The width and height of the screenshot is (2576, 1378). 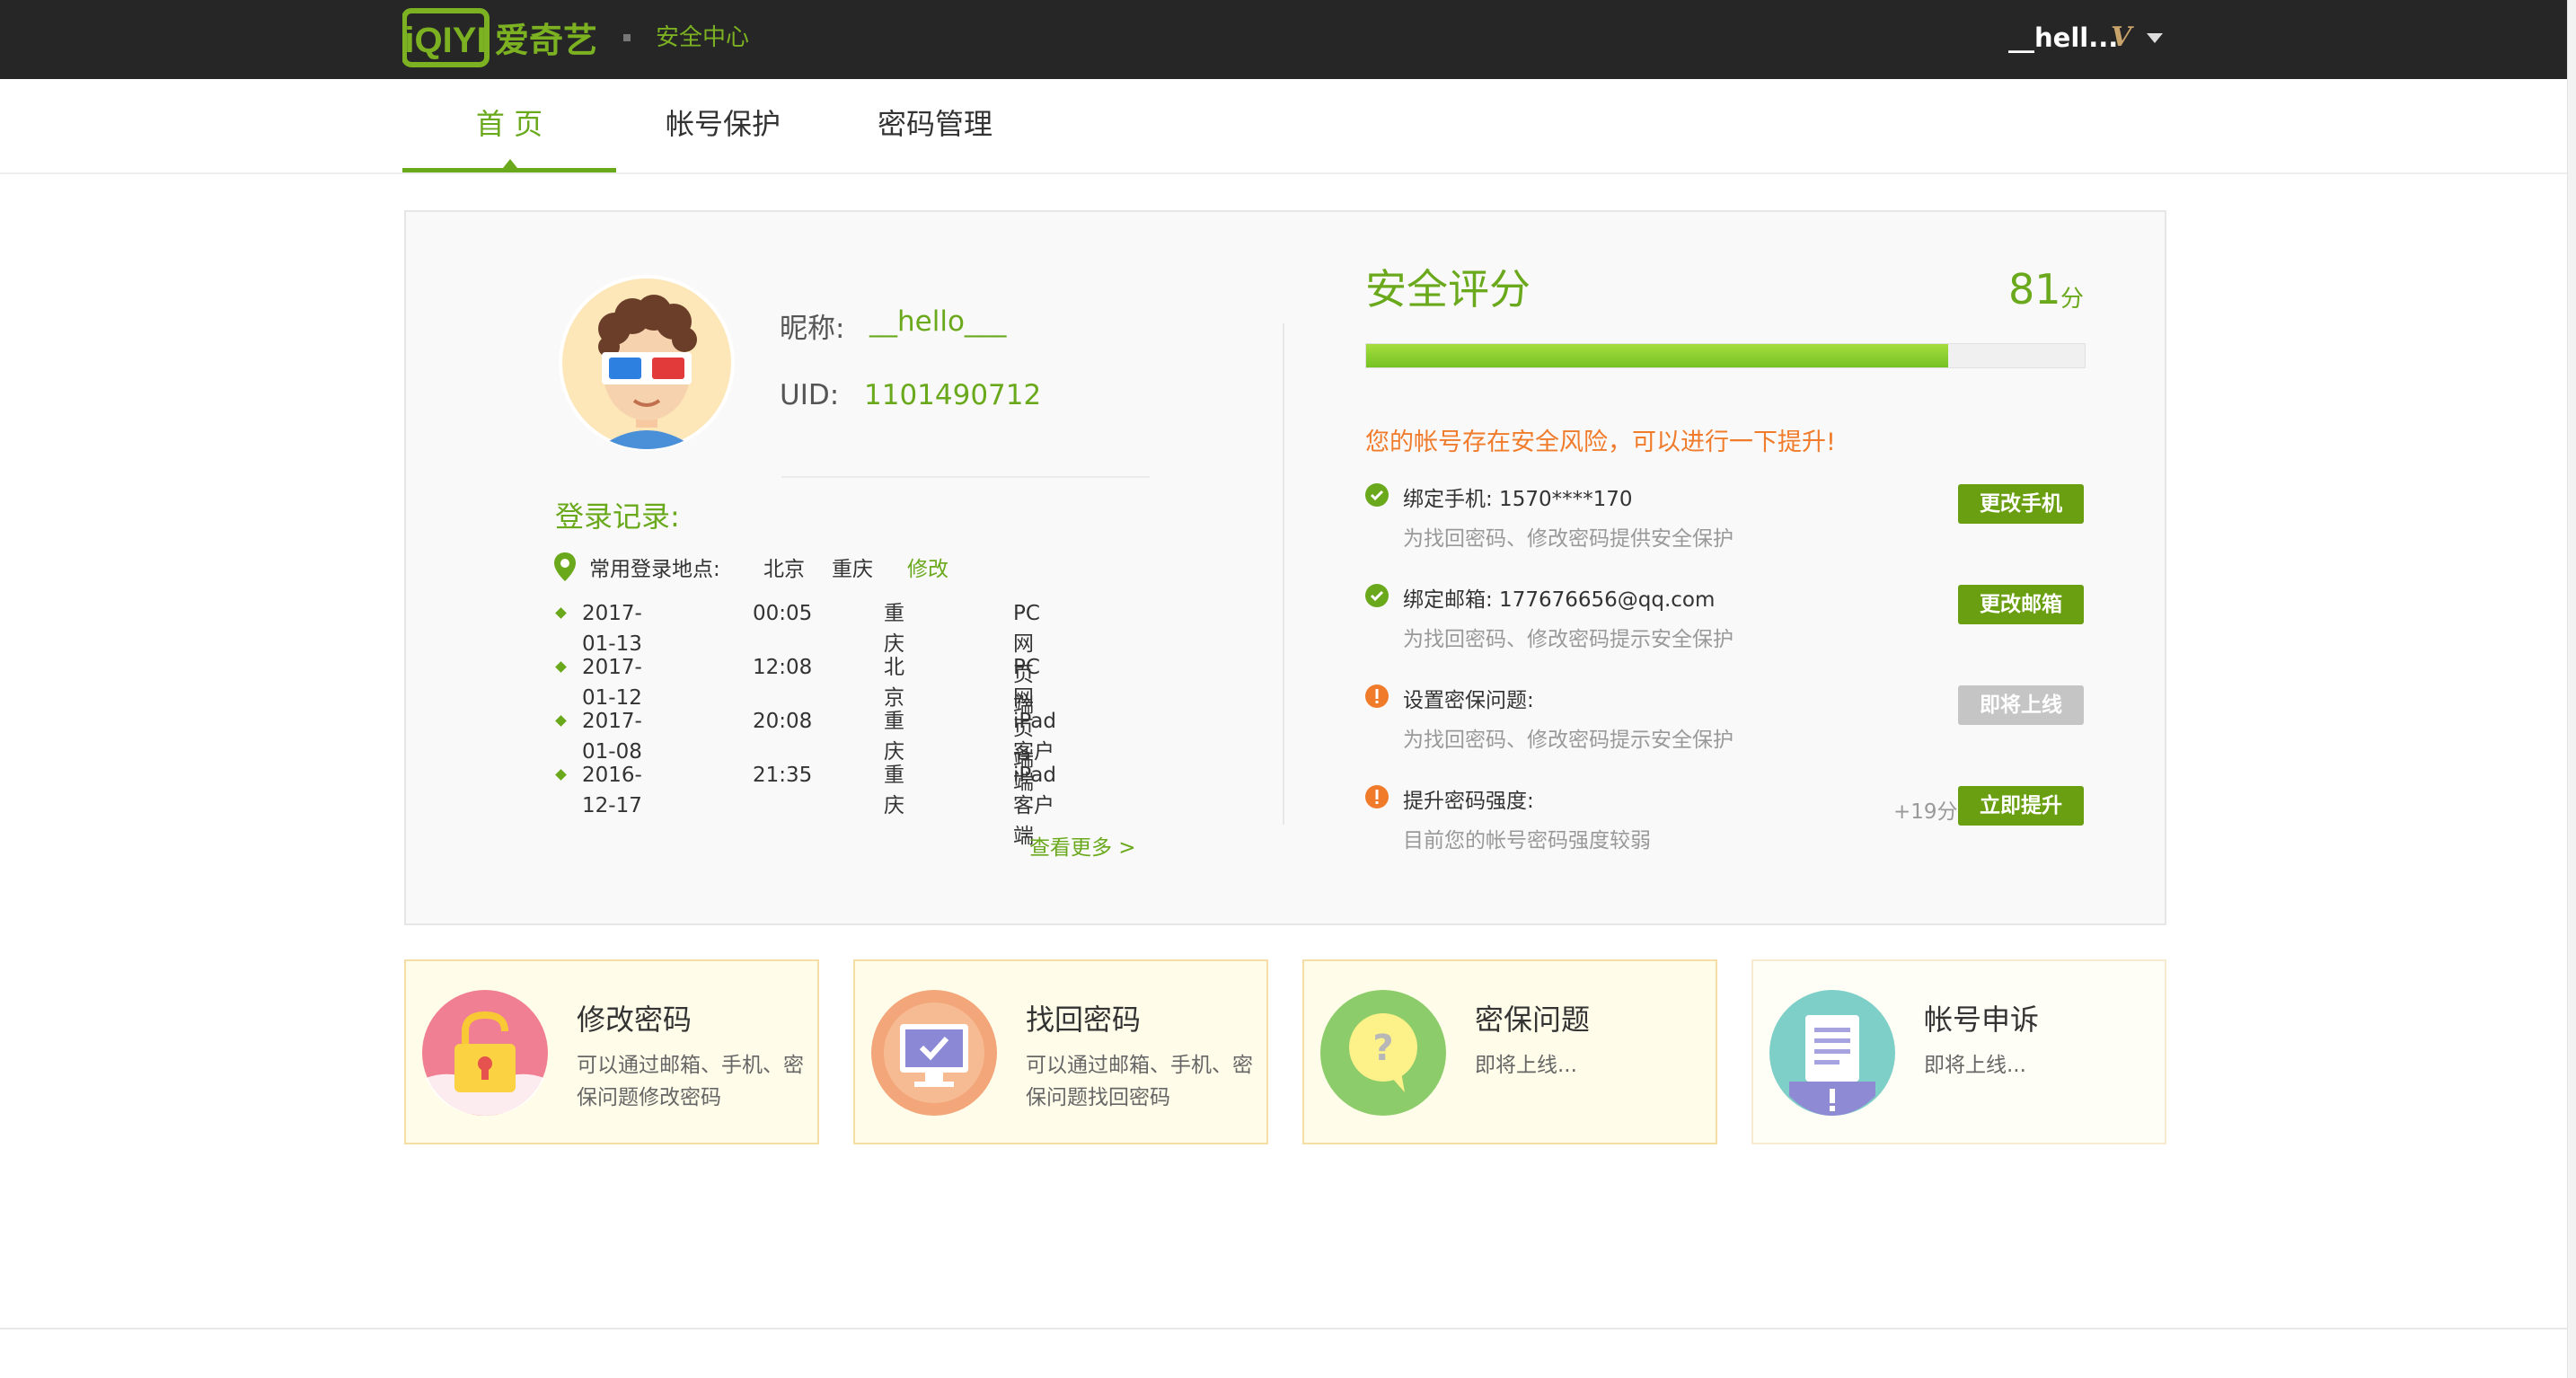 What do you see at coordinates (894, 683) in the screenshot?
I see `record-city: 北京` at bounding box center [894, 683].